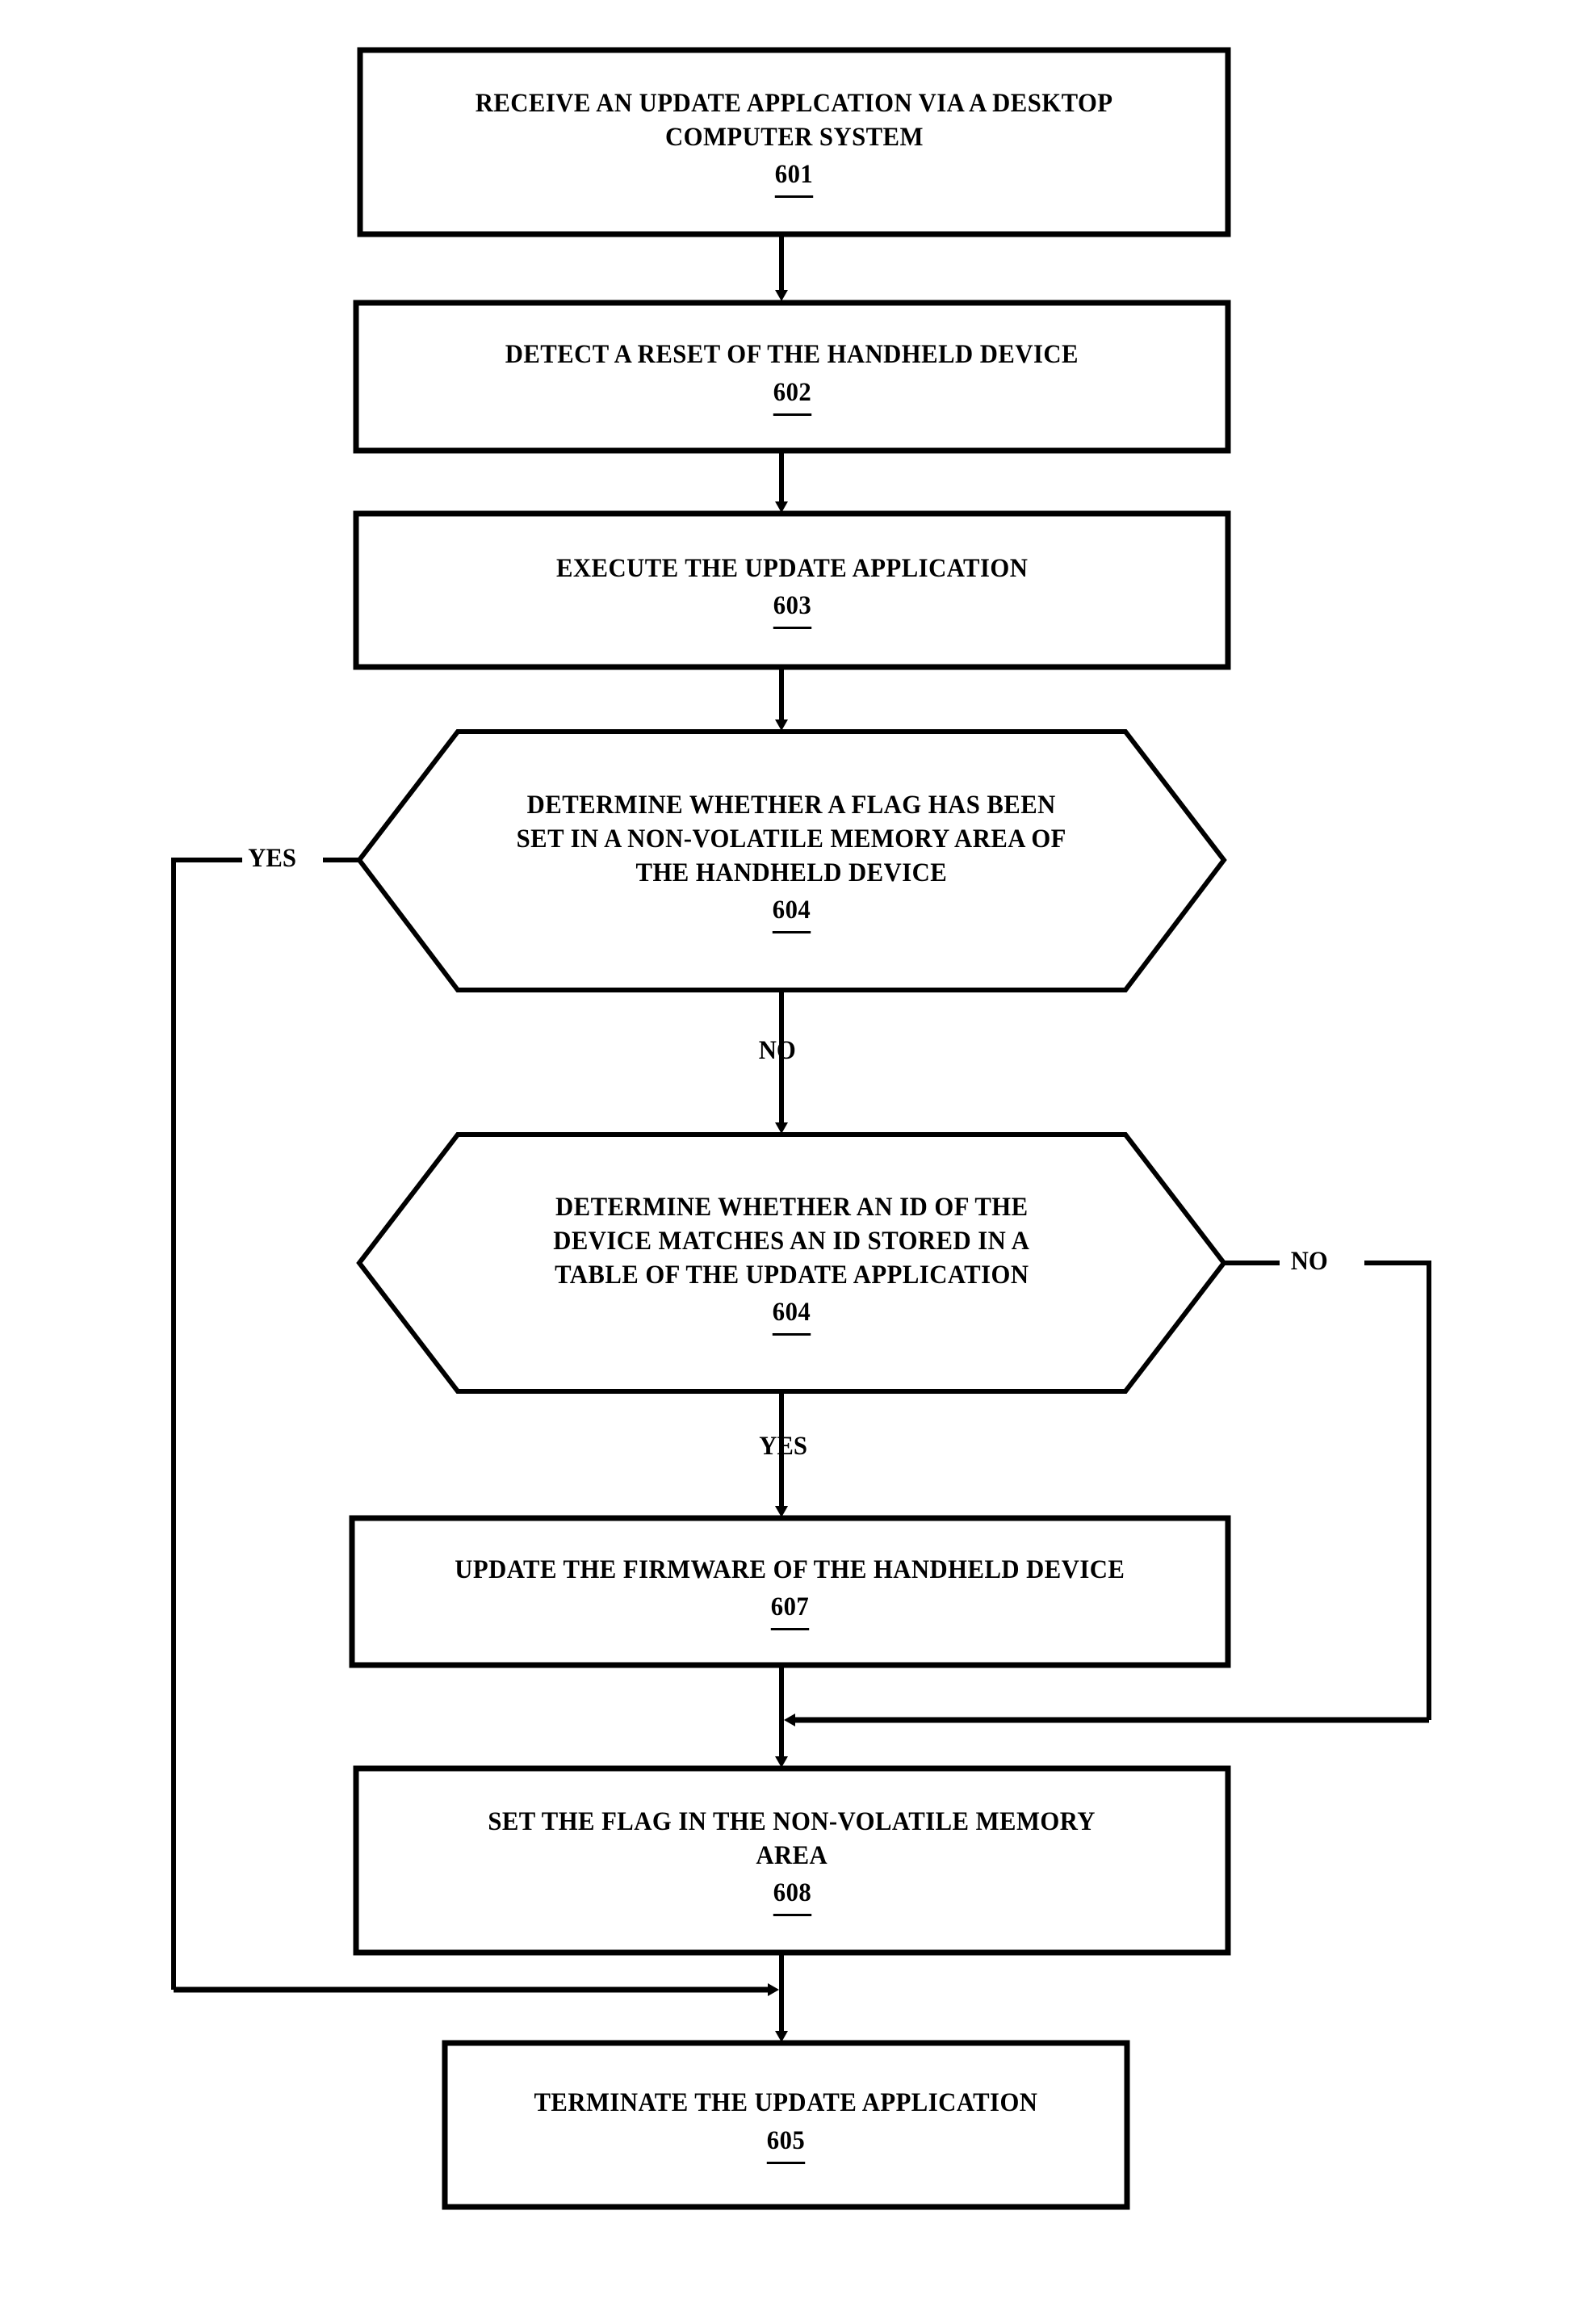 The height and width of the screenshot is (2324, 1588). Describe the element at coordinates (272, 858) in the screenshot. I see `edge-label-yes-flag: YES` at that location.